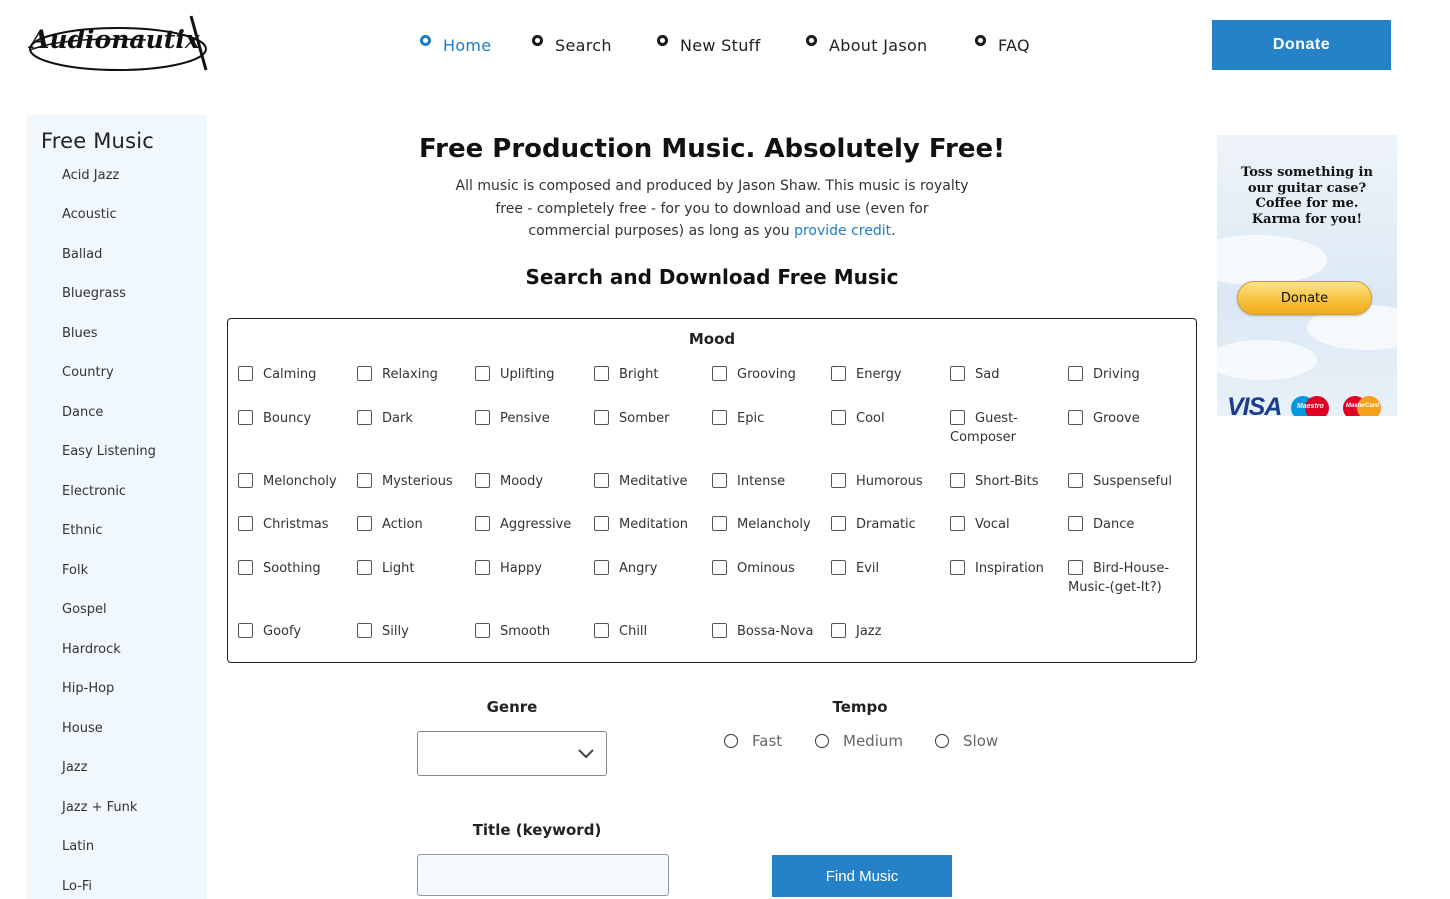  Describe the element at coordinates (530, 631) in the screenshot. I see `mood-checkbox-smooth: Smooth` at that location.